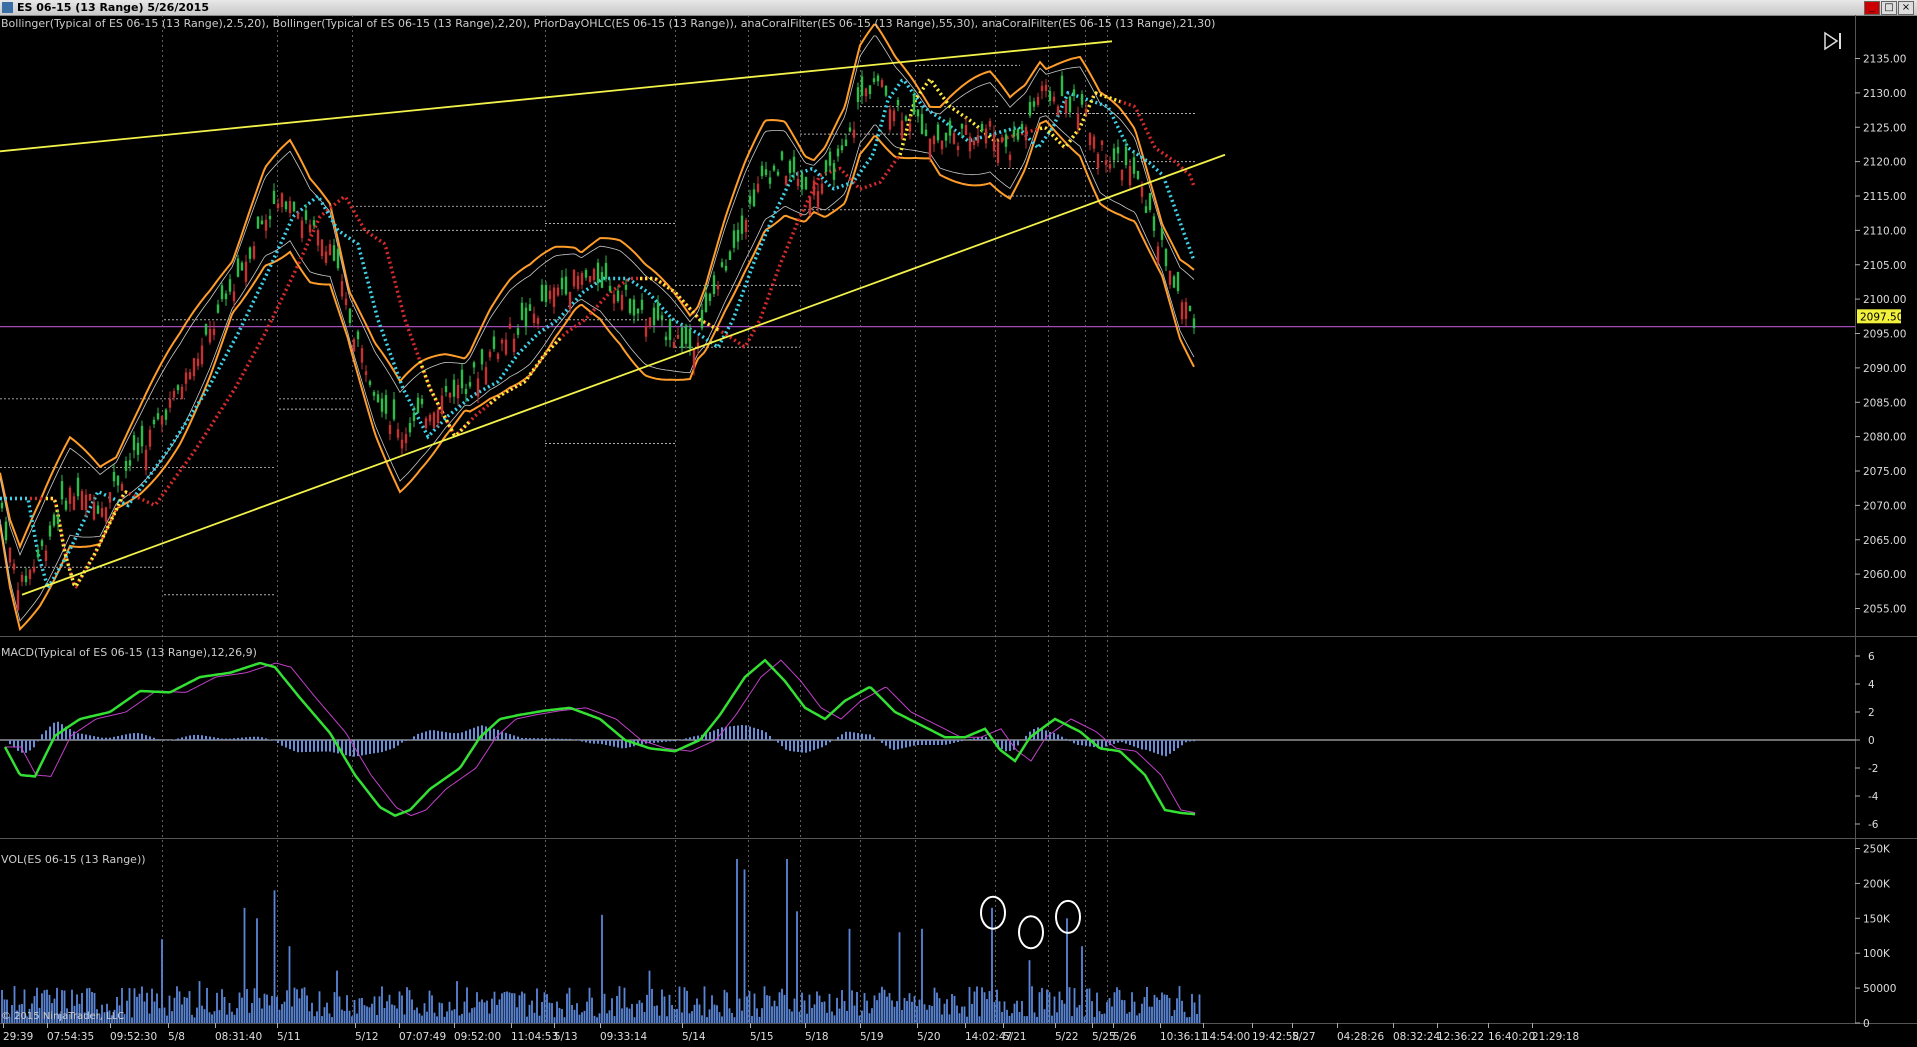 This screenshot has width=1917, height=1047. I want to click on minimize-button: _, so click(1872, 8).